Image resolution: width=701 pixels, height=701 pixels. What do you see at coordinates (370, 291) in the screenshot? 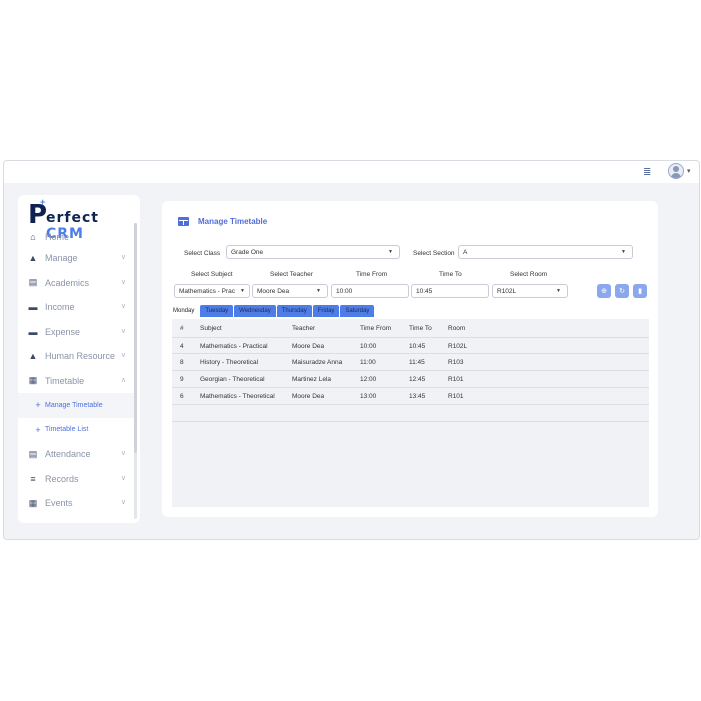
I see `time-from-input: 10:00` at bounding box center [370, 291].